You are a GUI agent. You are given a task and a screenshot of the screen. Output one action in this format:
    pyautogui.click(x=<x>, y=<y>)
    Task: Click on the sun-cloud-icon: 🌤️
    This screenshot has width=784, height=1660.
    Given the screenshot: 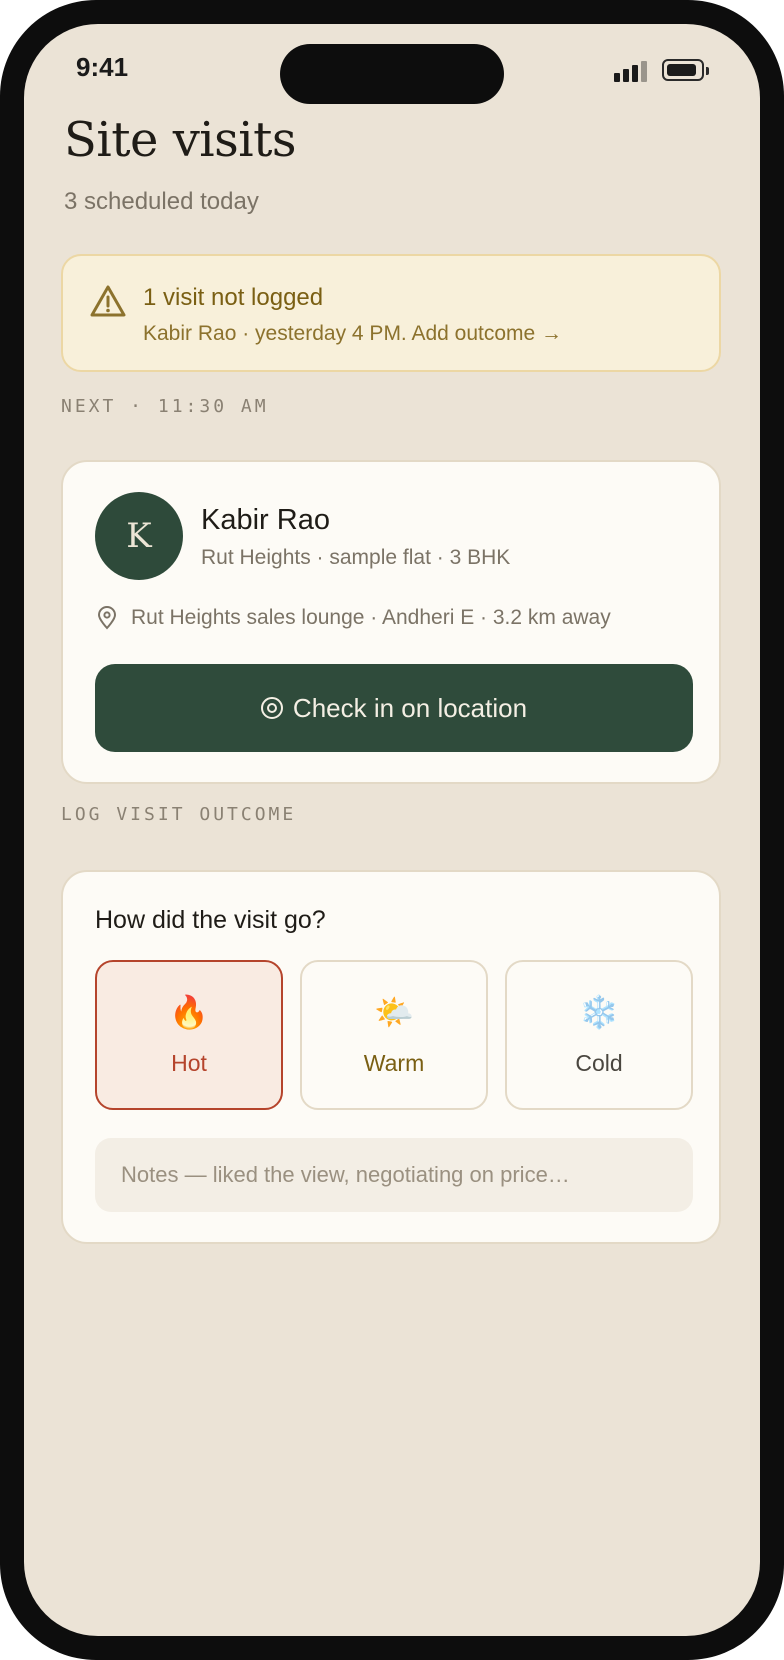 What is the action you would take?
    pyautogui.click(x=394, y=1012)
    